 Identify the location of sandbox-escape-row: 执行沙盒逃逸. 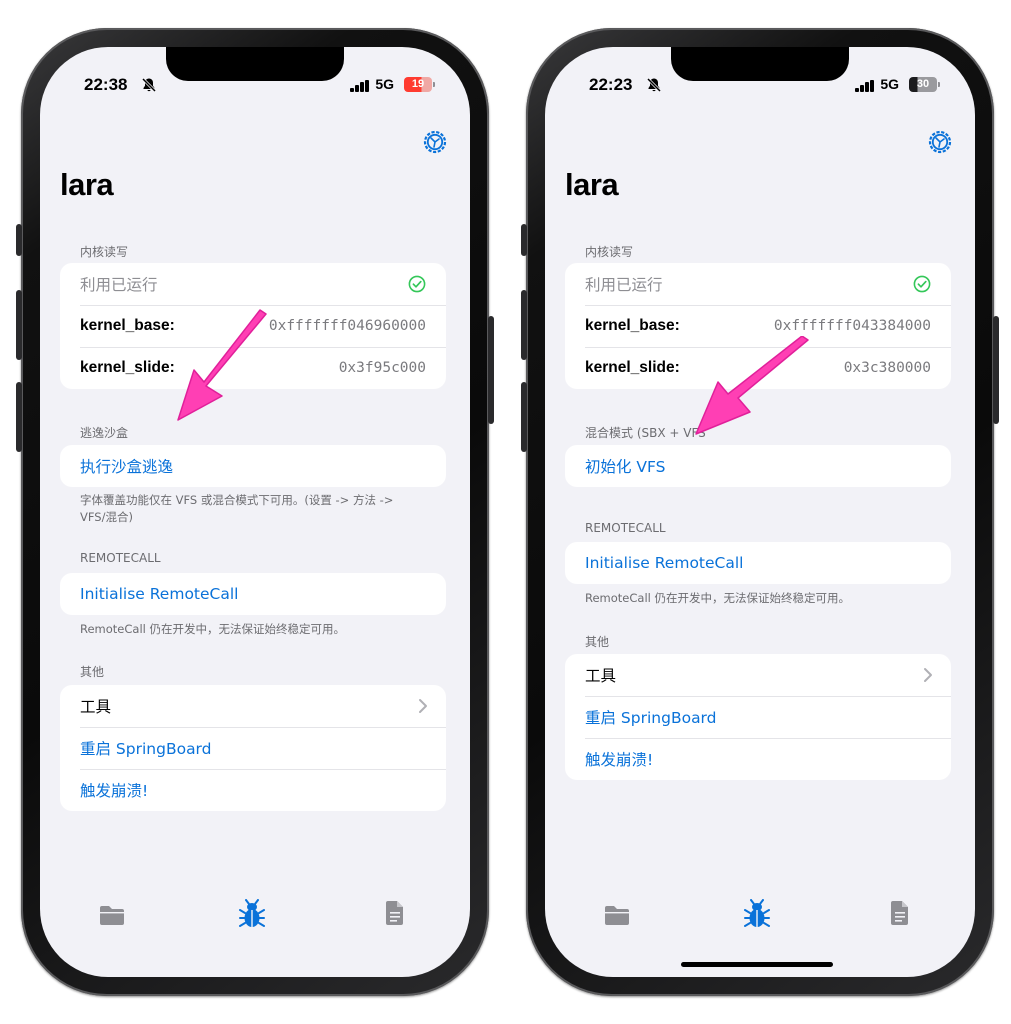
(253, 466).